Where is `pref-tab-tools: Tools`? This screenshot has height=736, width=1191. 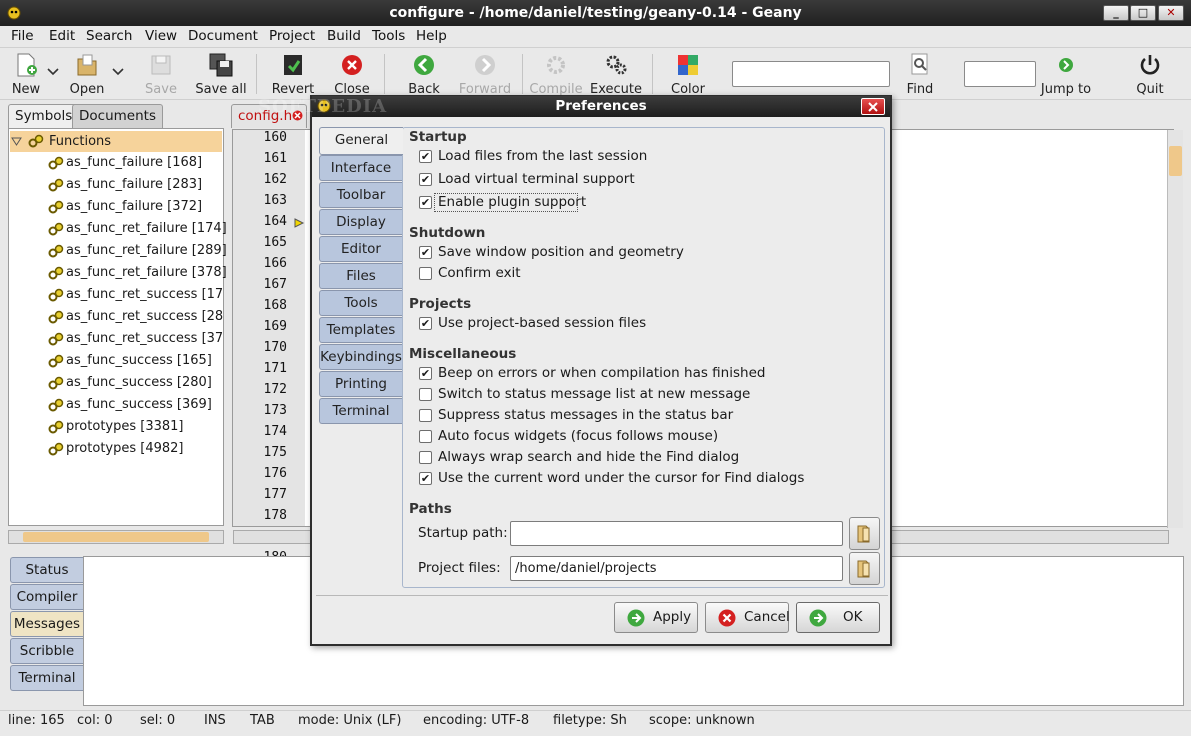 pref-tab-tools: Tools is located at coordinates (360, 303).